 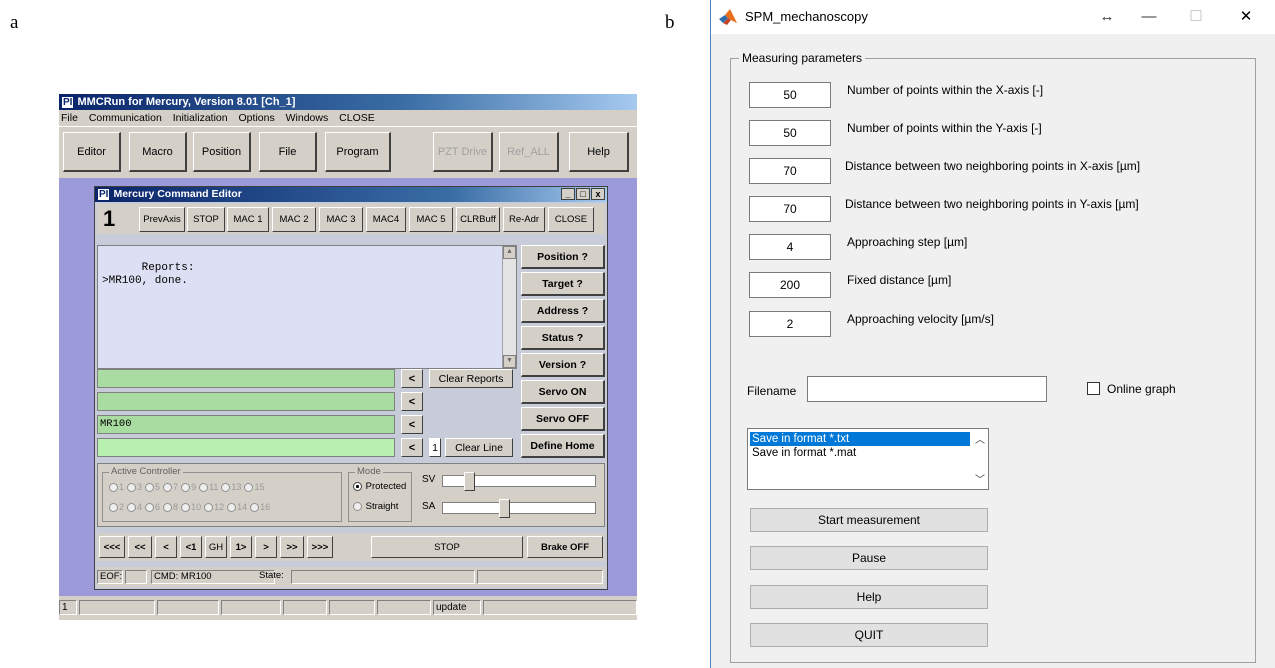 What do you see at coordinates (191, 507) in the screenshot?
I see `controller-10-option: 10` at bounding box center [191, 507].